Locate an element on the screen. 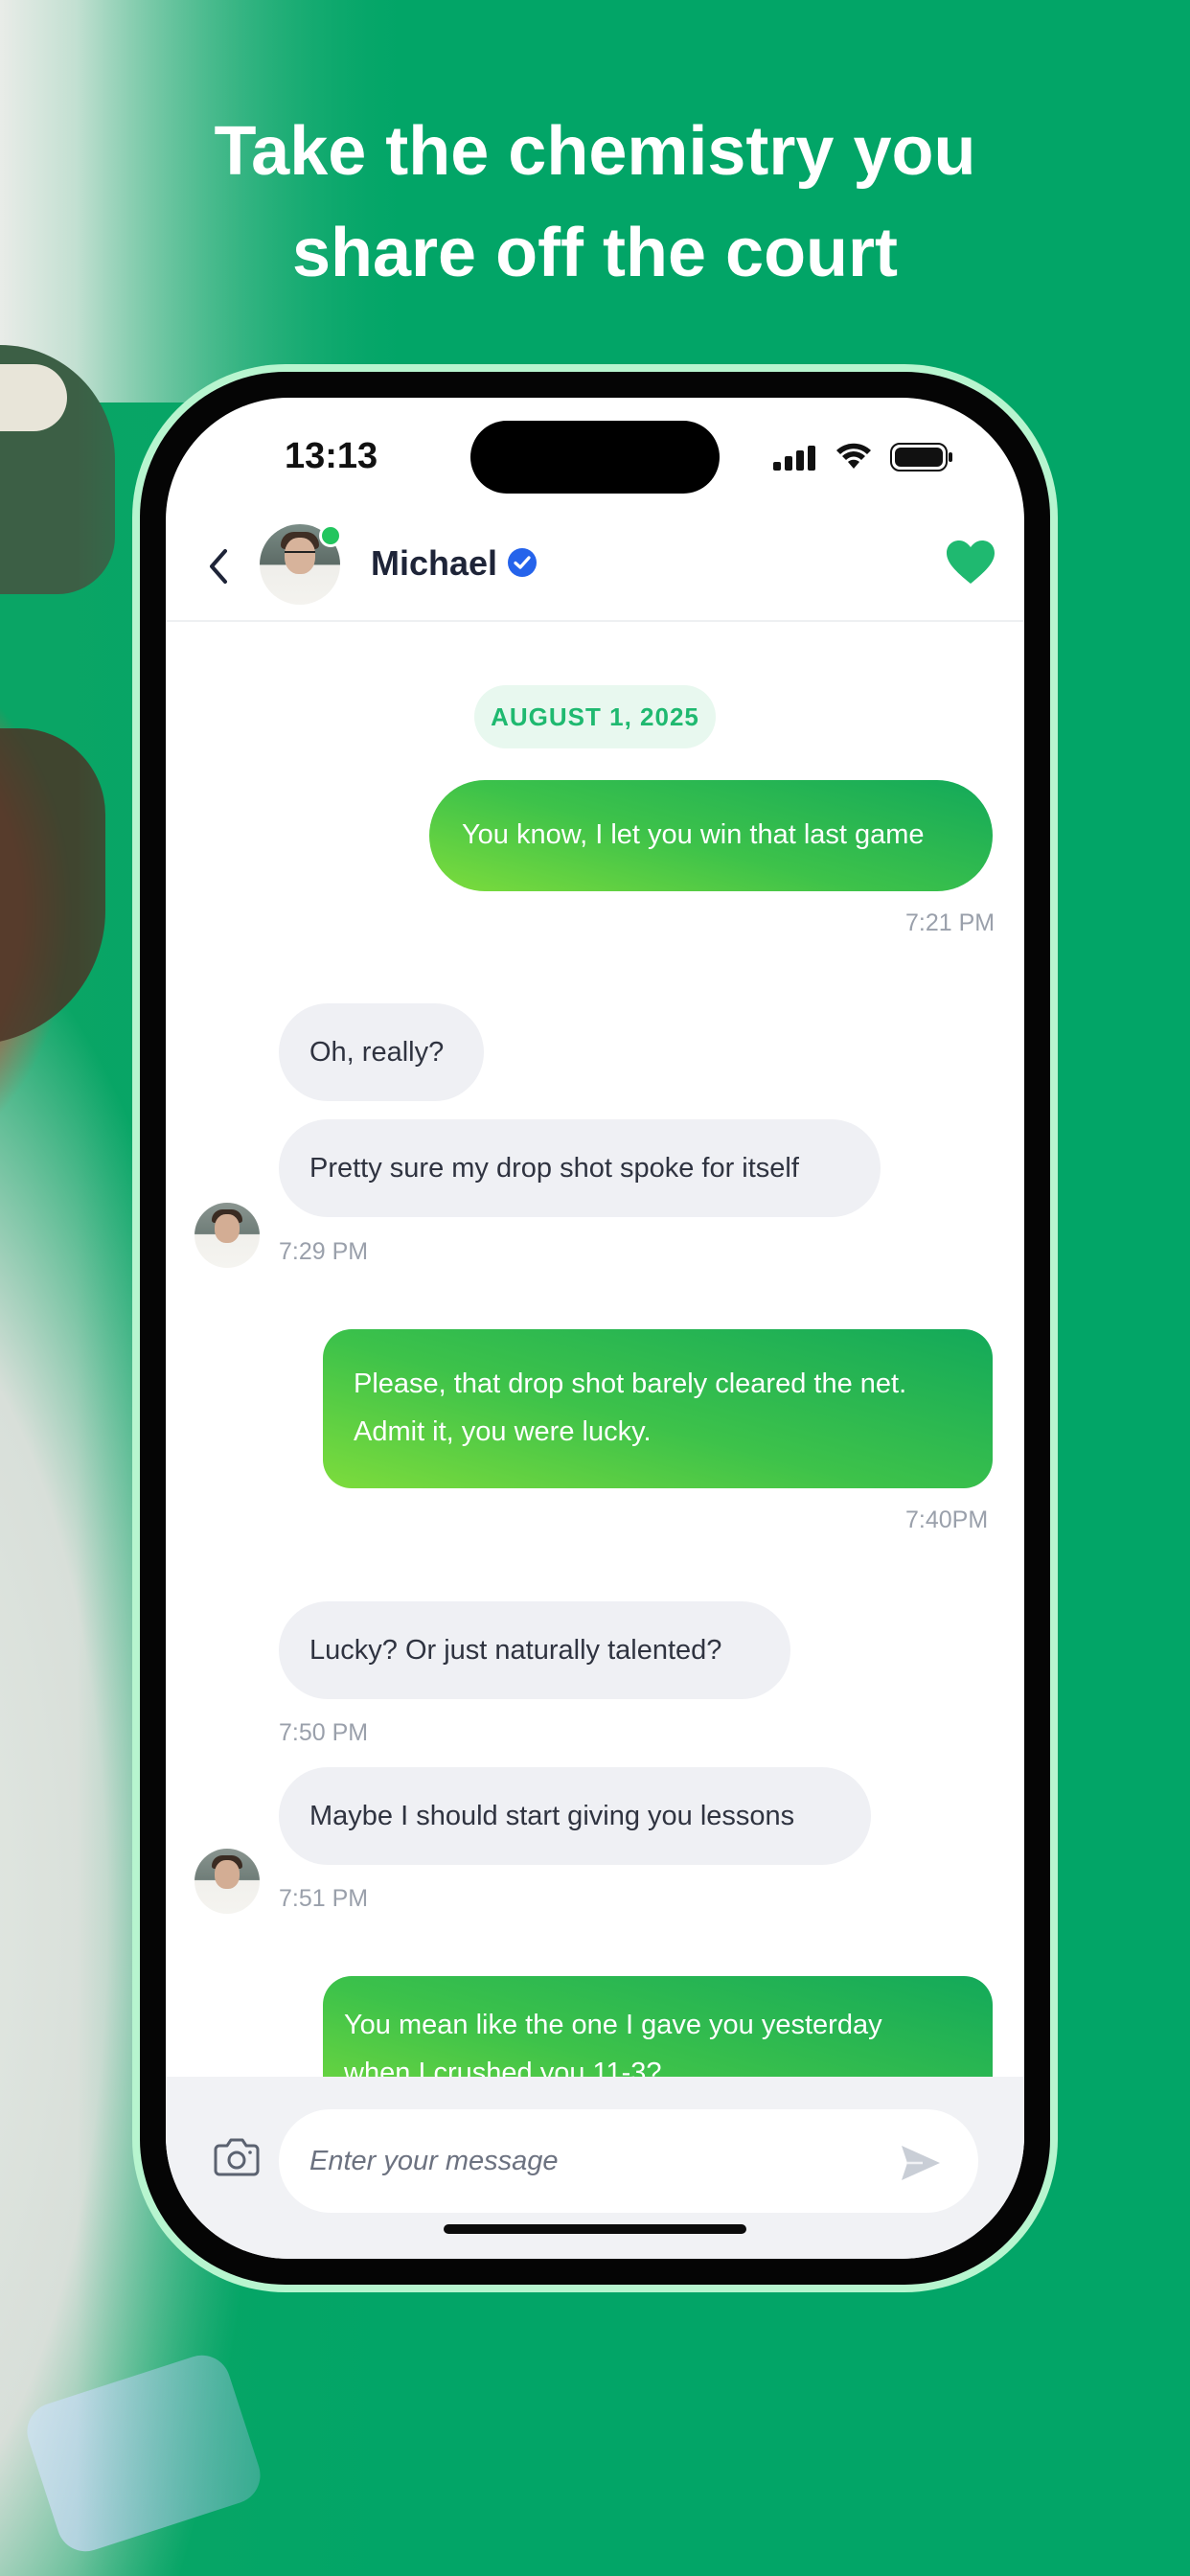  incoming-message: Oh, really? is located at coordinates (382, 1052).